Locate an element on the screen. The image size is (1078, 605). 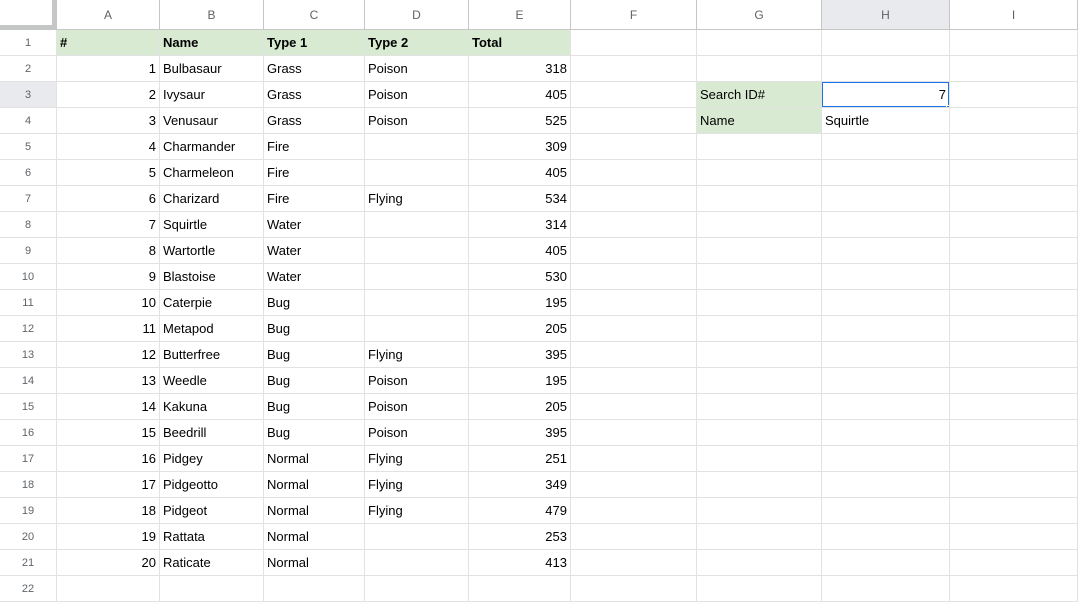
cell-D5 is located at coordinates (417, 147).